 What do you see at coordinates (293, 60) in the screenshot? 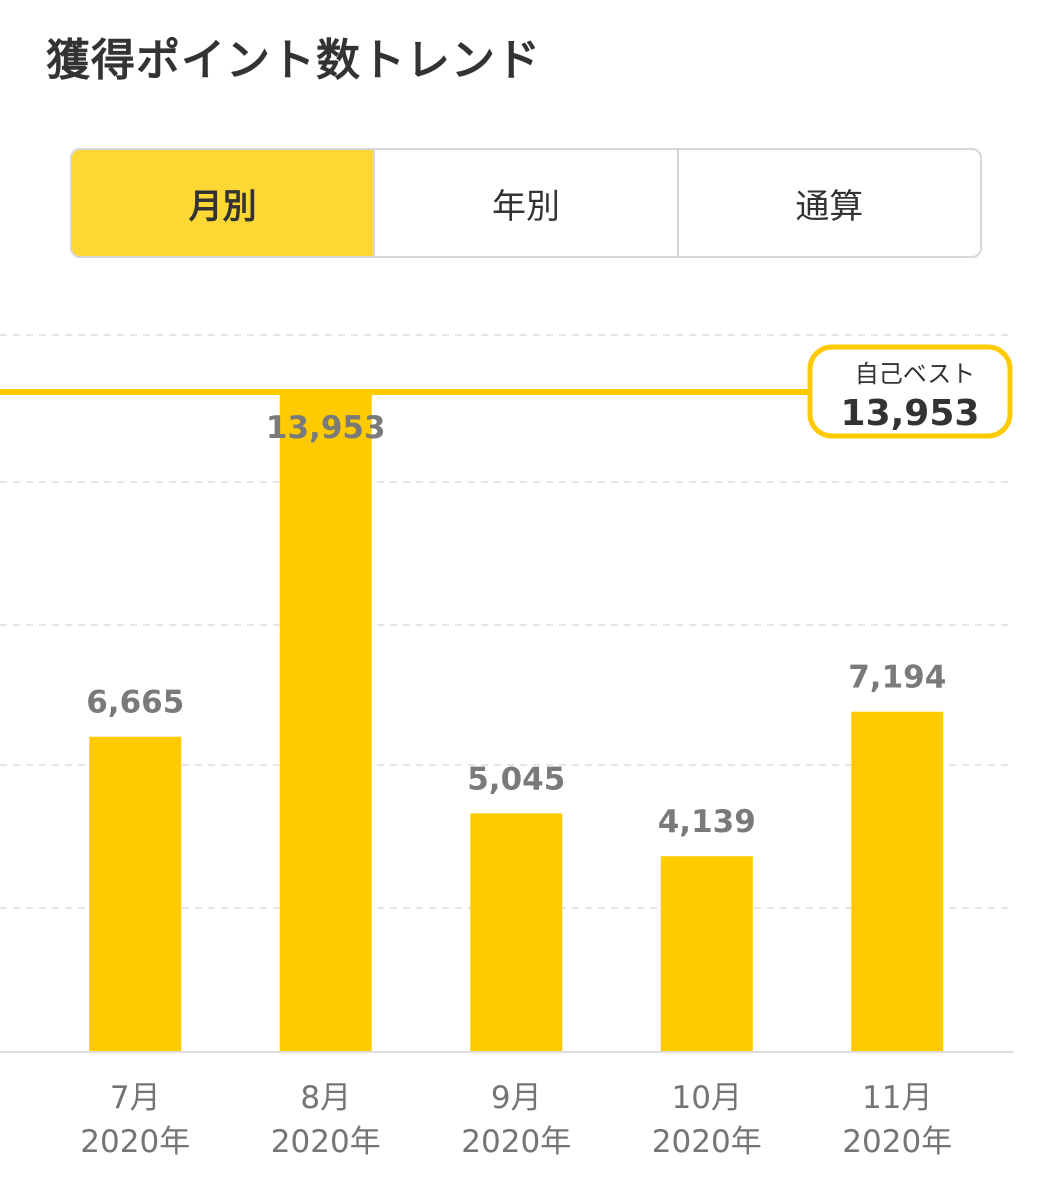
I see `page-title: 獲得ポイント数トレンド` at bounding box center [293, 60].